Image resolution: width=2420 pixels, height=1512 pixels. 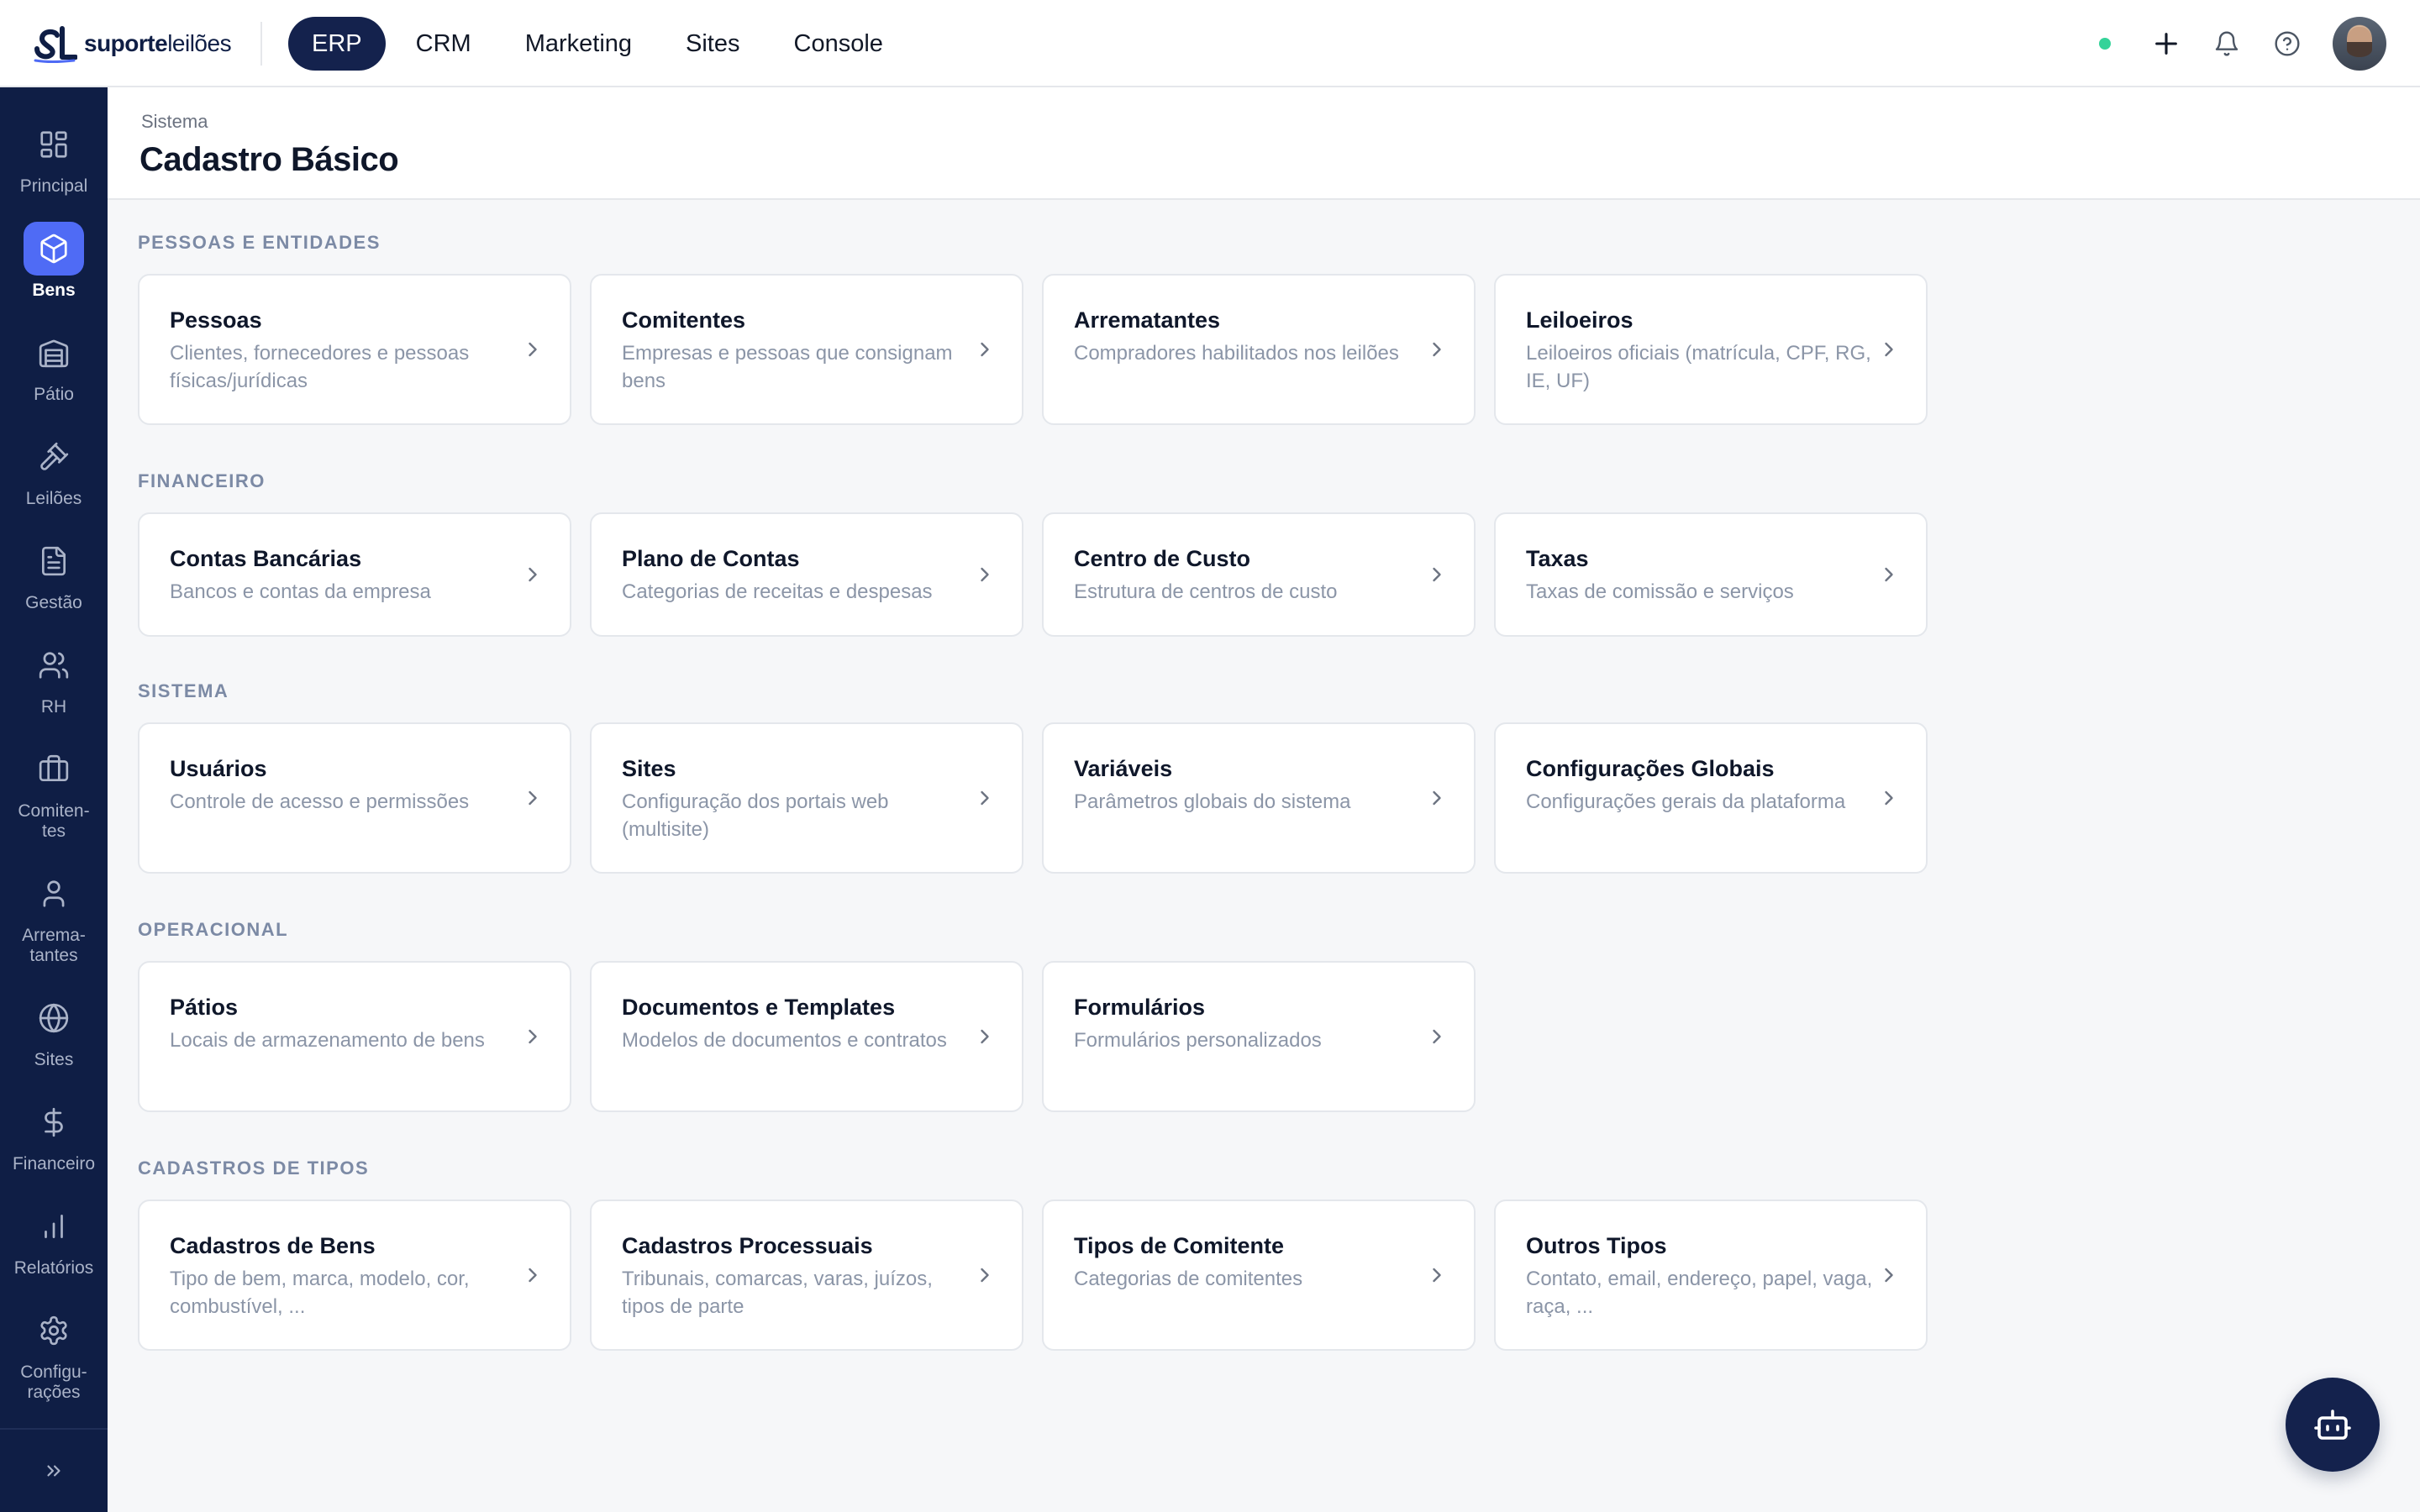 I want to click on topnav-erp: ERP, so click(x=337, y=44).